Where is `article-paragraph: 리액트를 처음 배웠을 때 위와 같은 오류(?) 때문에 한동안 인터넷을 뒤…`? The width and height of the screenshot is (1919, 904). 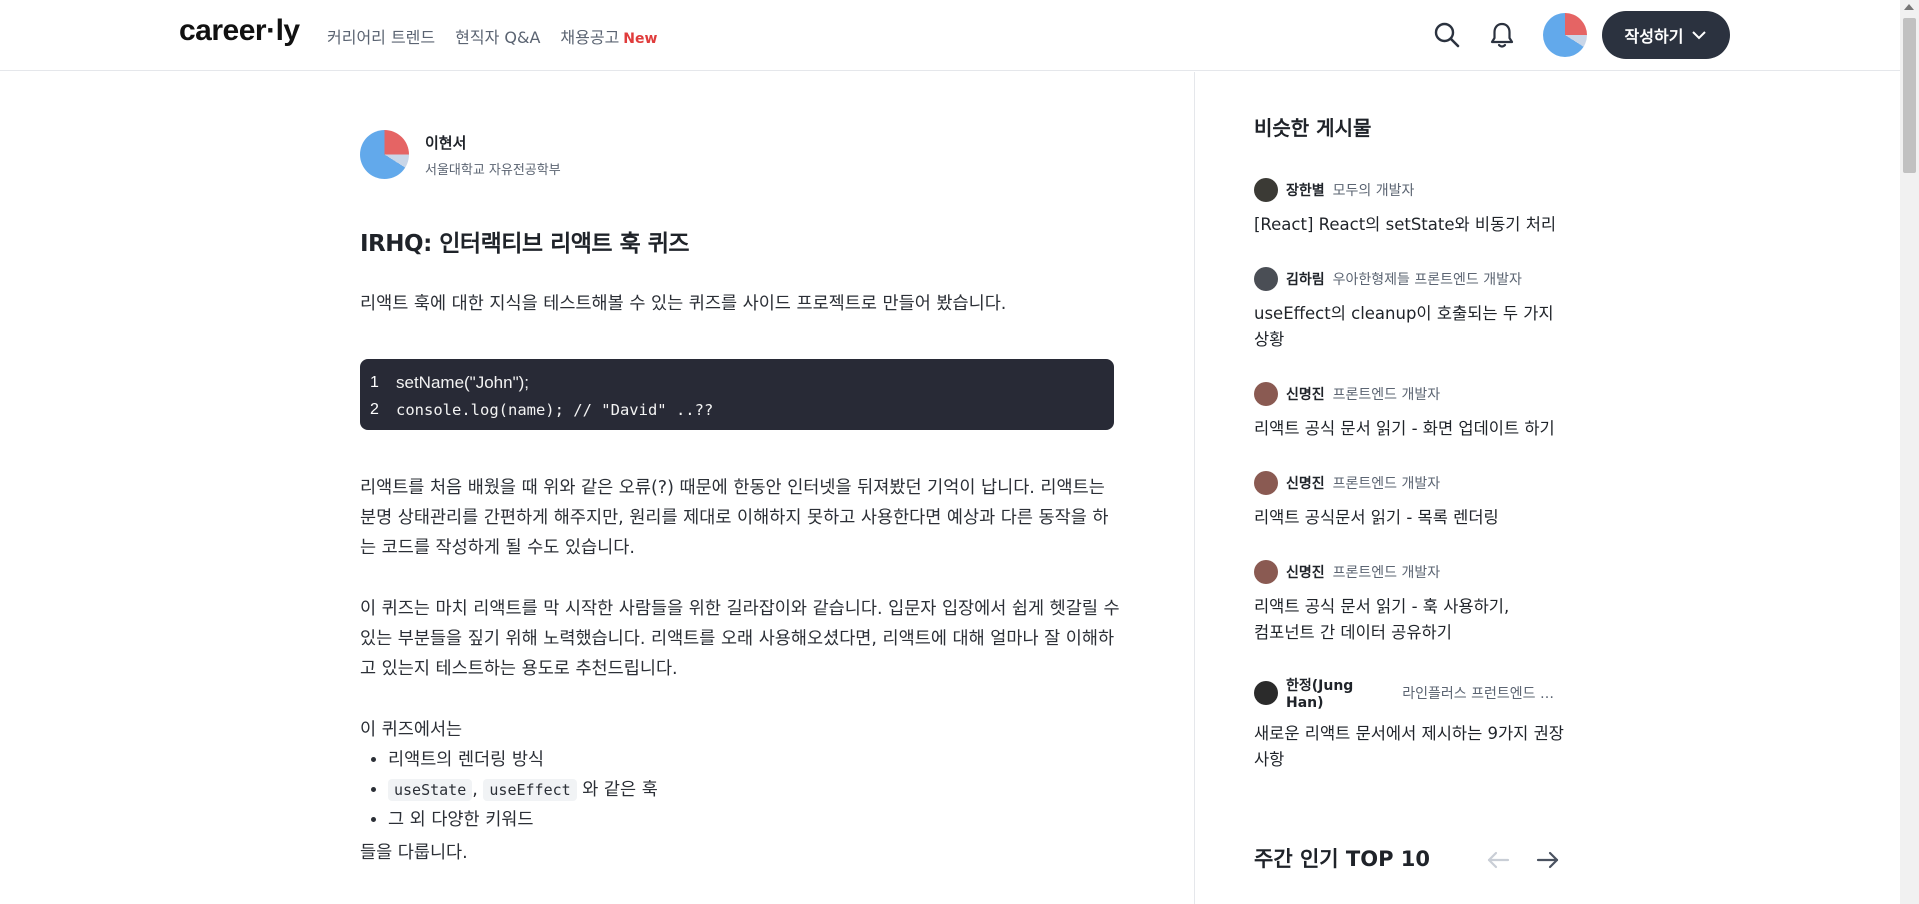 article-paragraph: 리액트를 처음 배웠을 때 위와 같은 오류(?) 때문에 한동안 인터넷을 뒤… is located at coordinates (734, 518).